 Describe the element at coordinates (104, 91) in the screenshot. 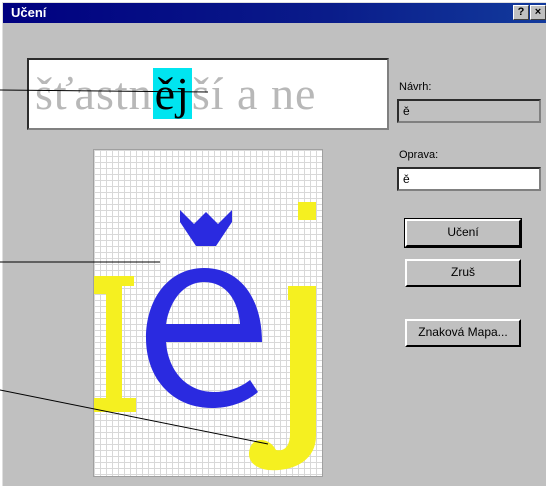

I see `callout-line-preview` at that location.